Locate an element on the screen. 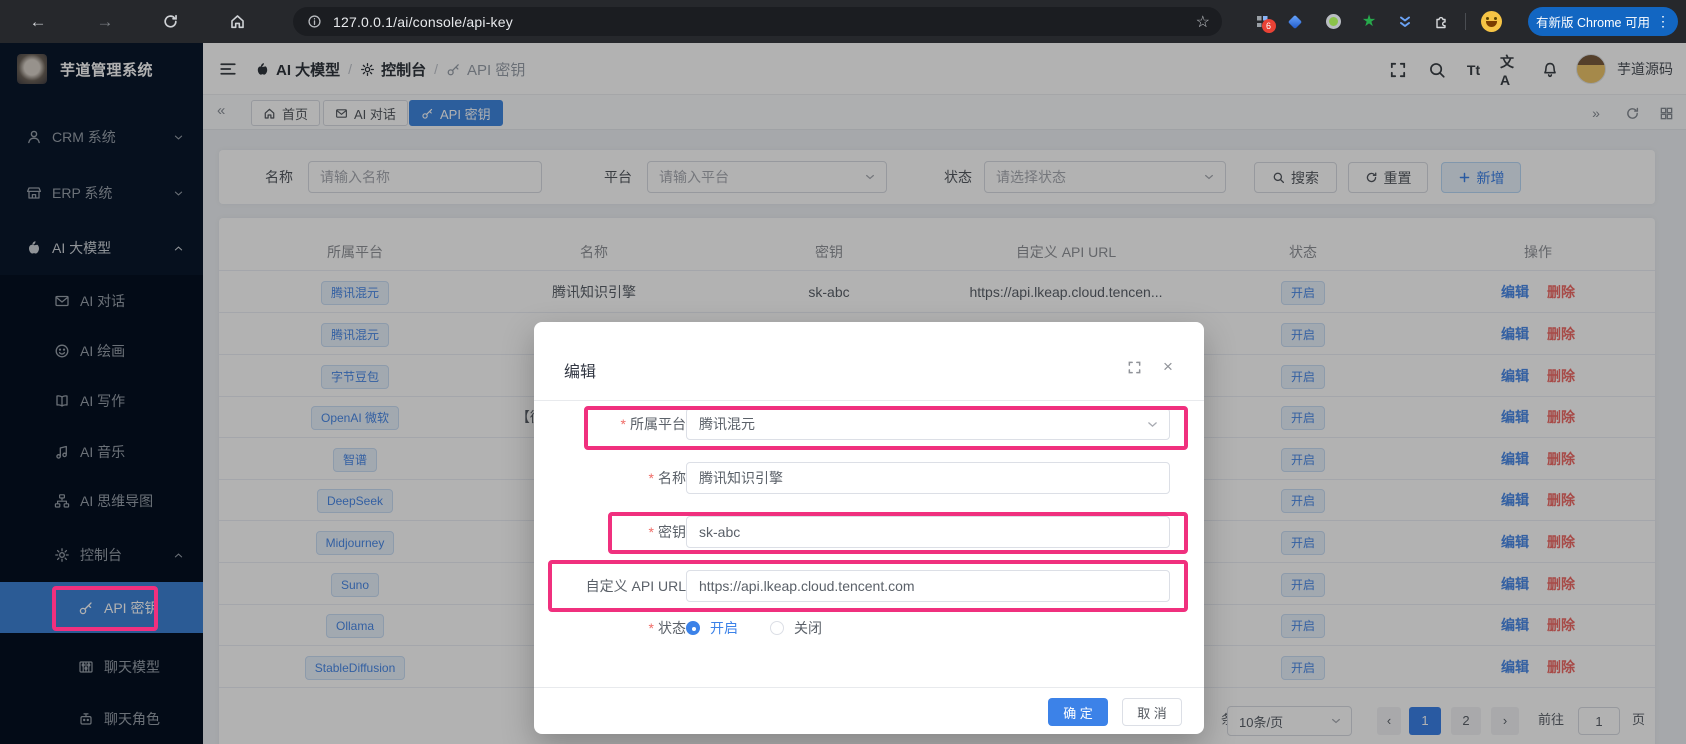 This screenshot has width=1686, height=744. name-input is located at coordinates (928, 478).